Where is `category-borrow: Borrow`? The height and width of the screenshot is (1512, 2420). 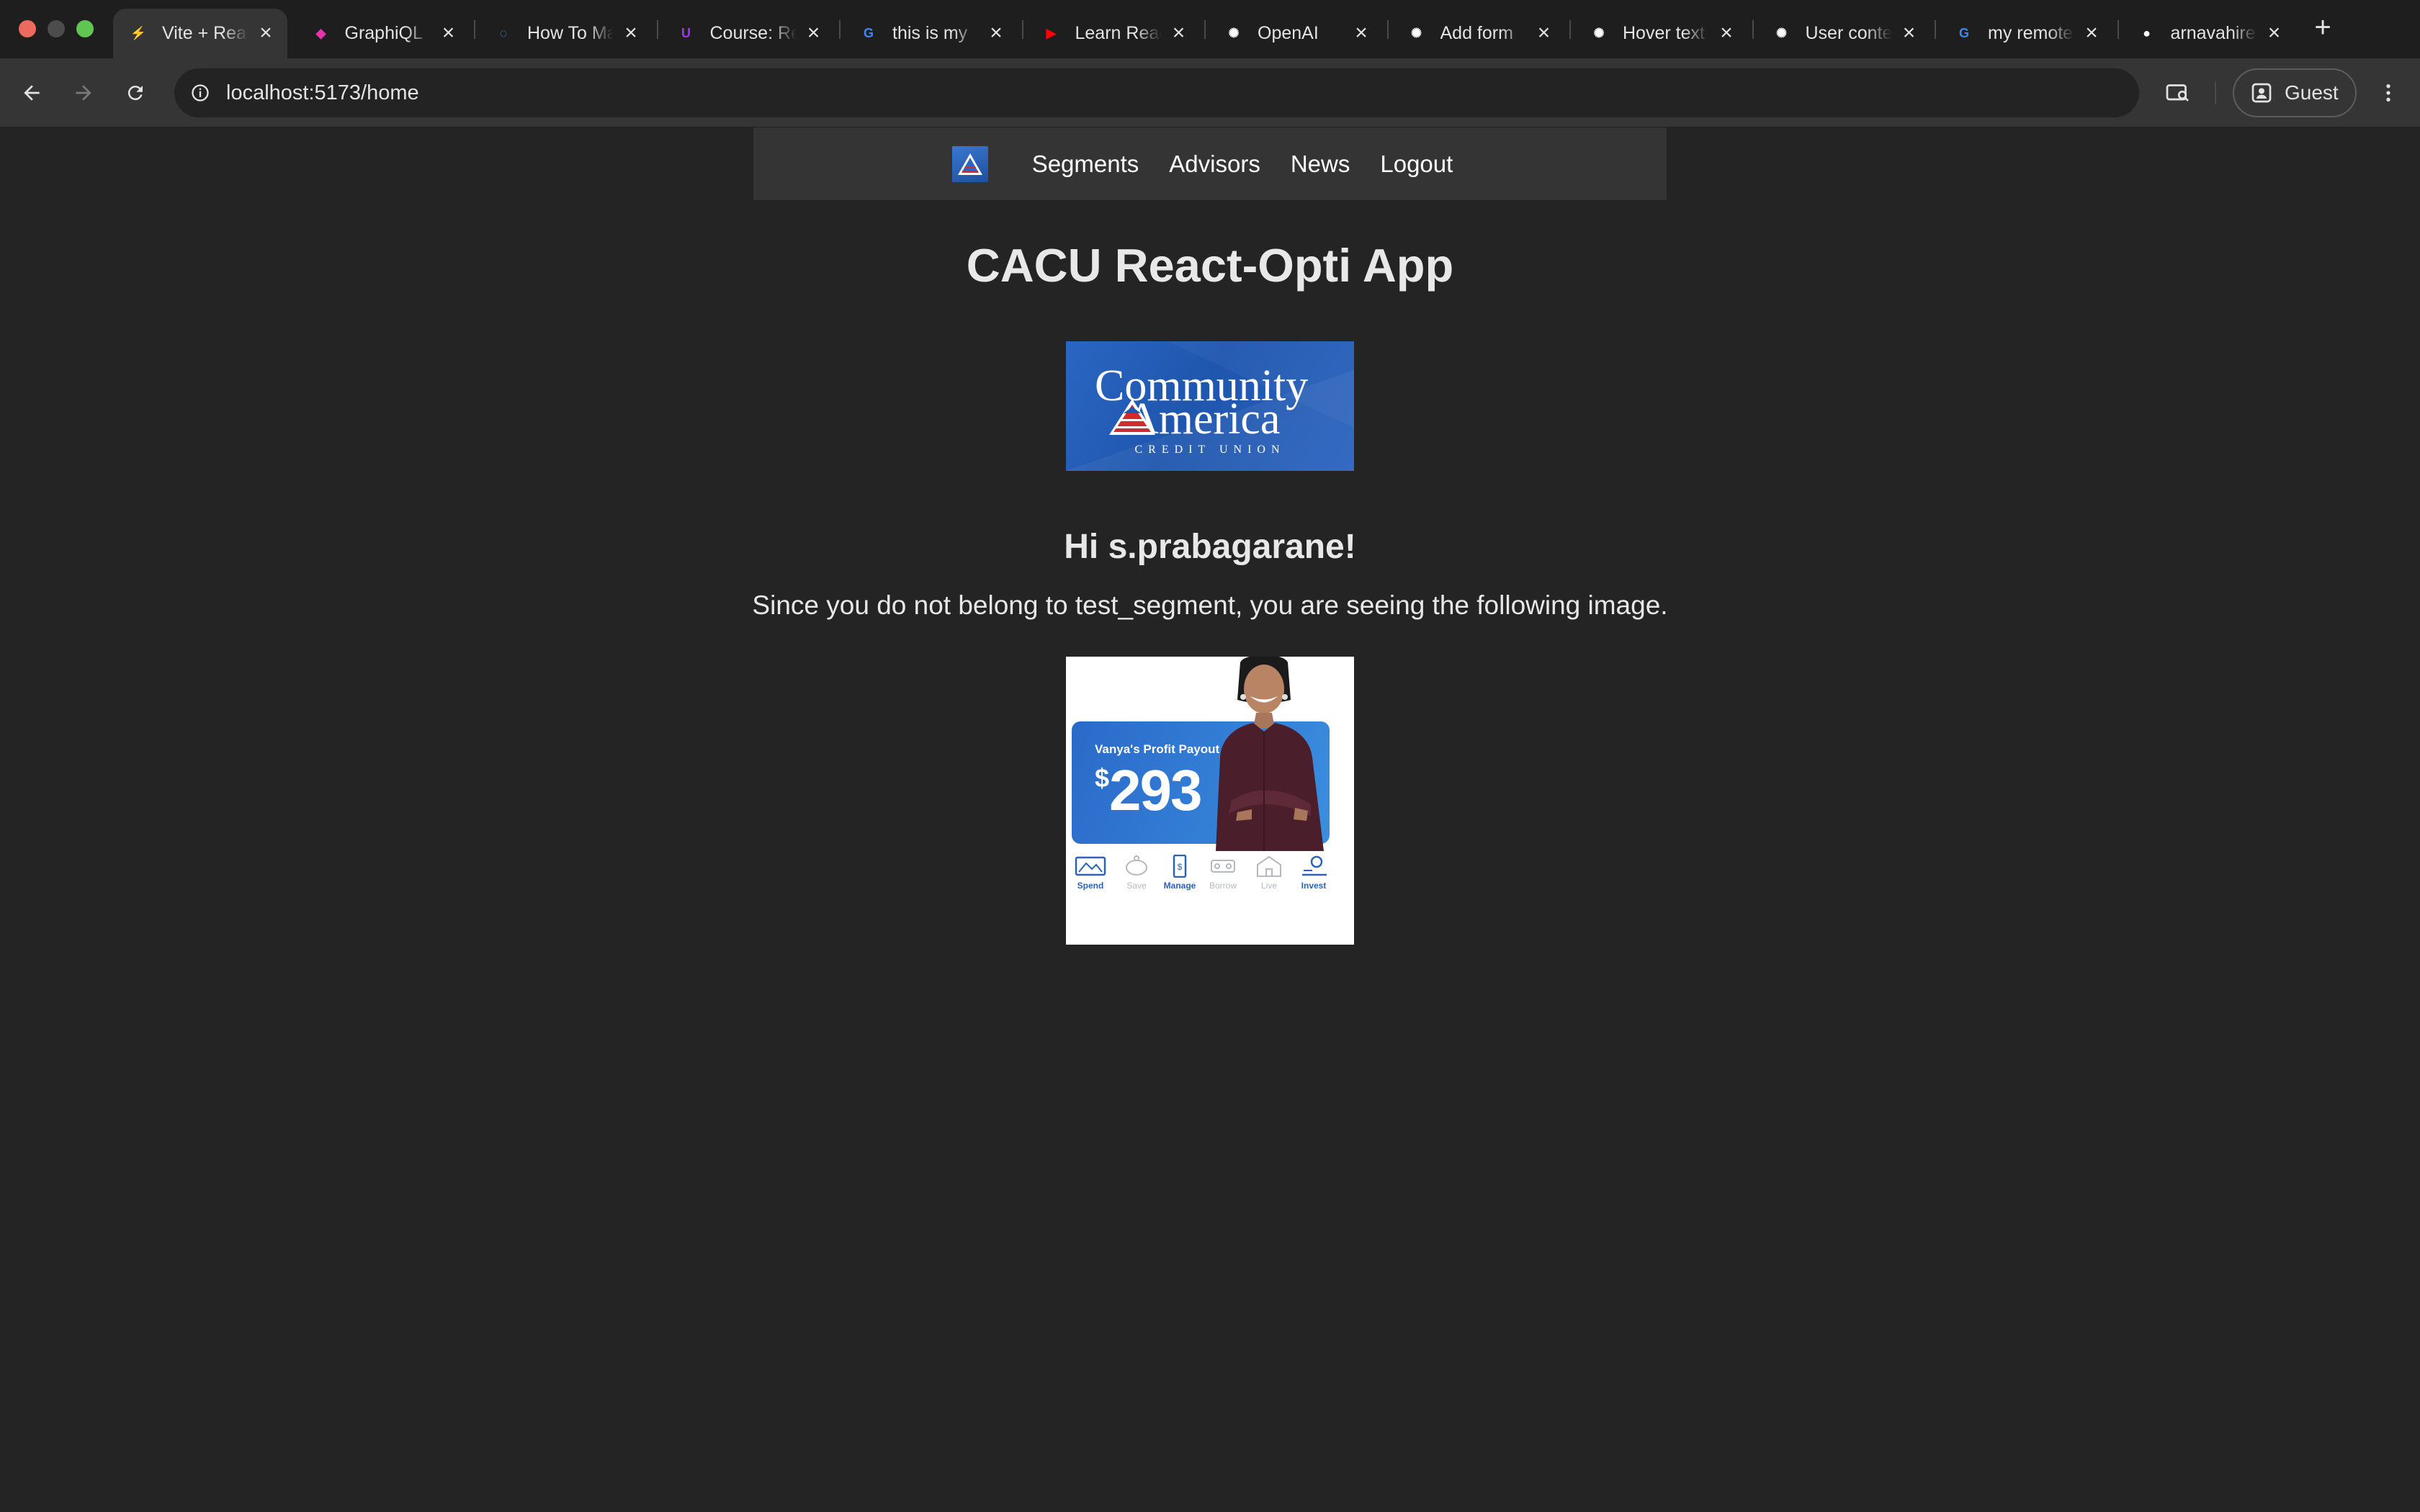
category-borrow: Borrow is located at coordinates (1223, 873).